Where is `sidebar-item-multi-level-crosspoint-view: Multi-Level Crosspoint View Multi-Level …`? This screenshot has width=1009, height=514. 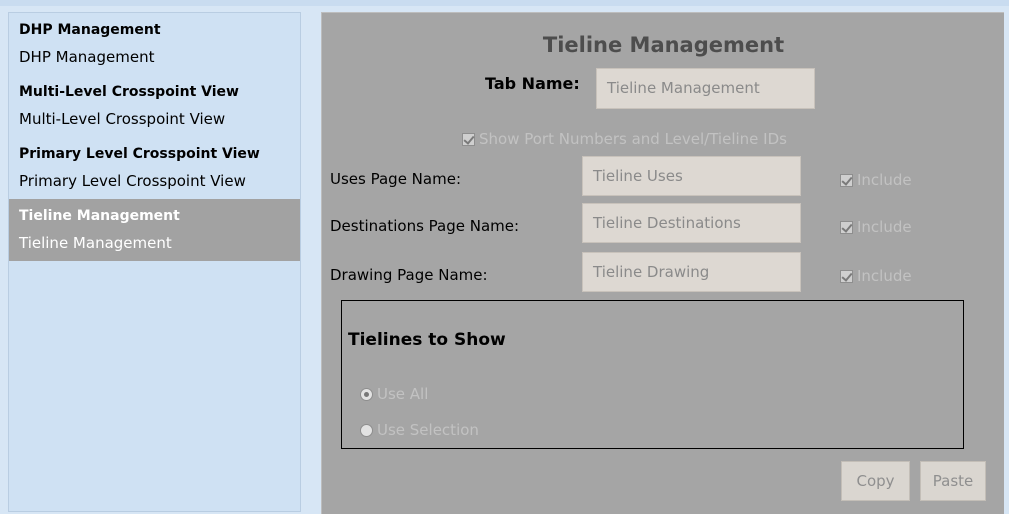
sidebar-item-multi-level-crosspoint-view: Multi-Level Crosspoint View Multi-Level … is located at coordinates (154, 106).